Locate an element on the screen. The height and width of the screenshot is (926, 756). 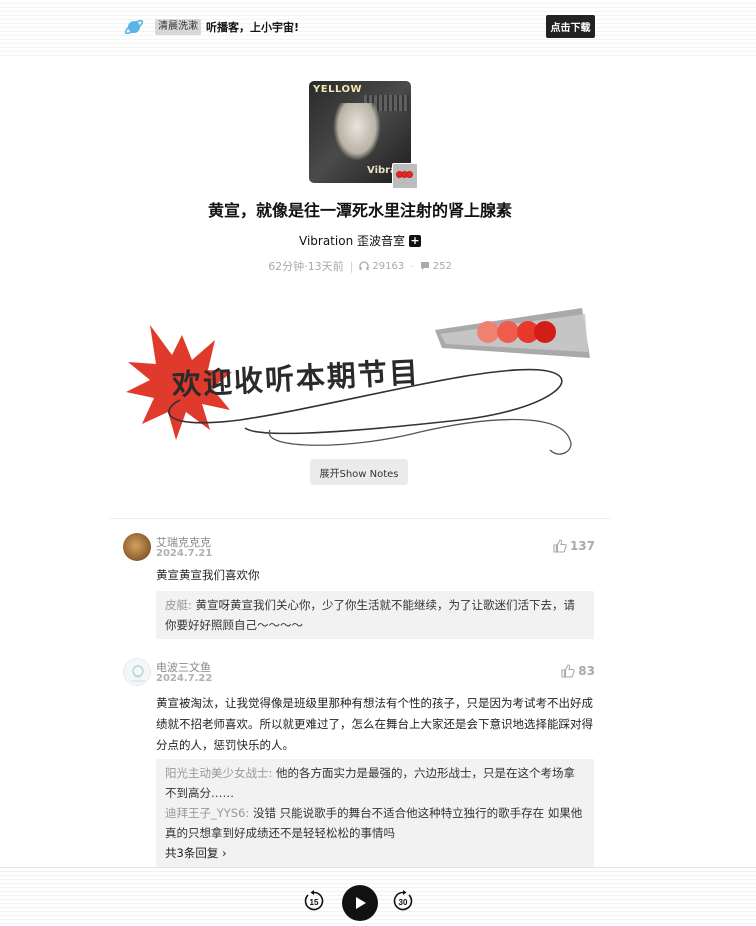
like-button: 83 is located at coordinates (578, 671).